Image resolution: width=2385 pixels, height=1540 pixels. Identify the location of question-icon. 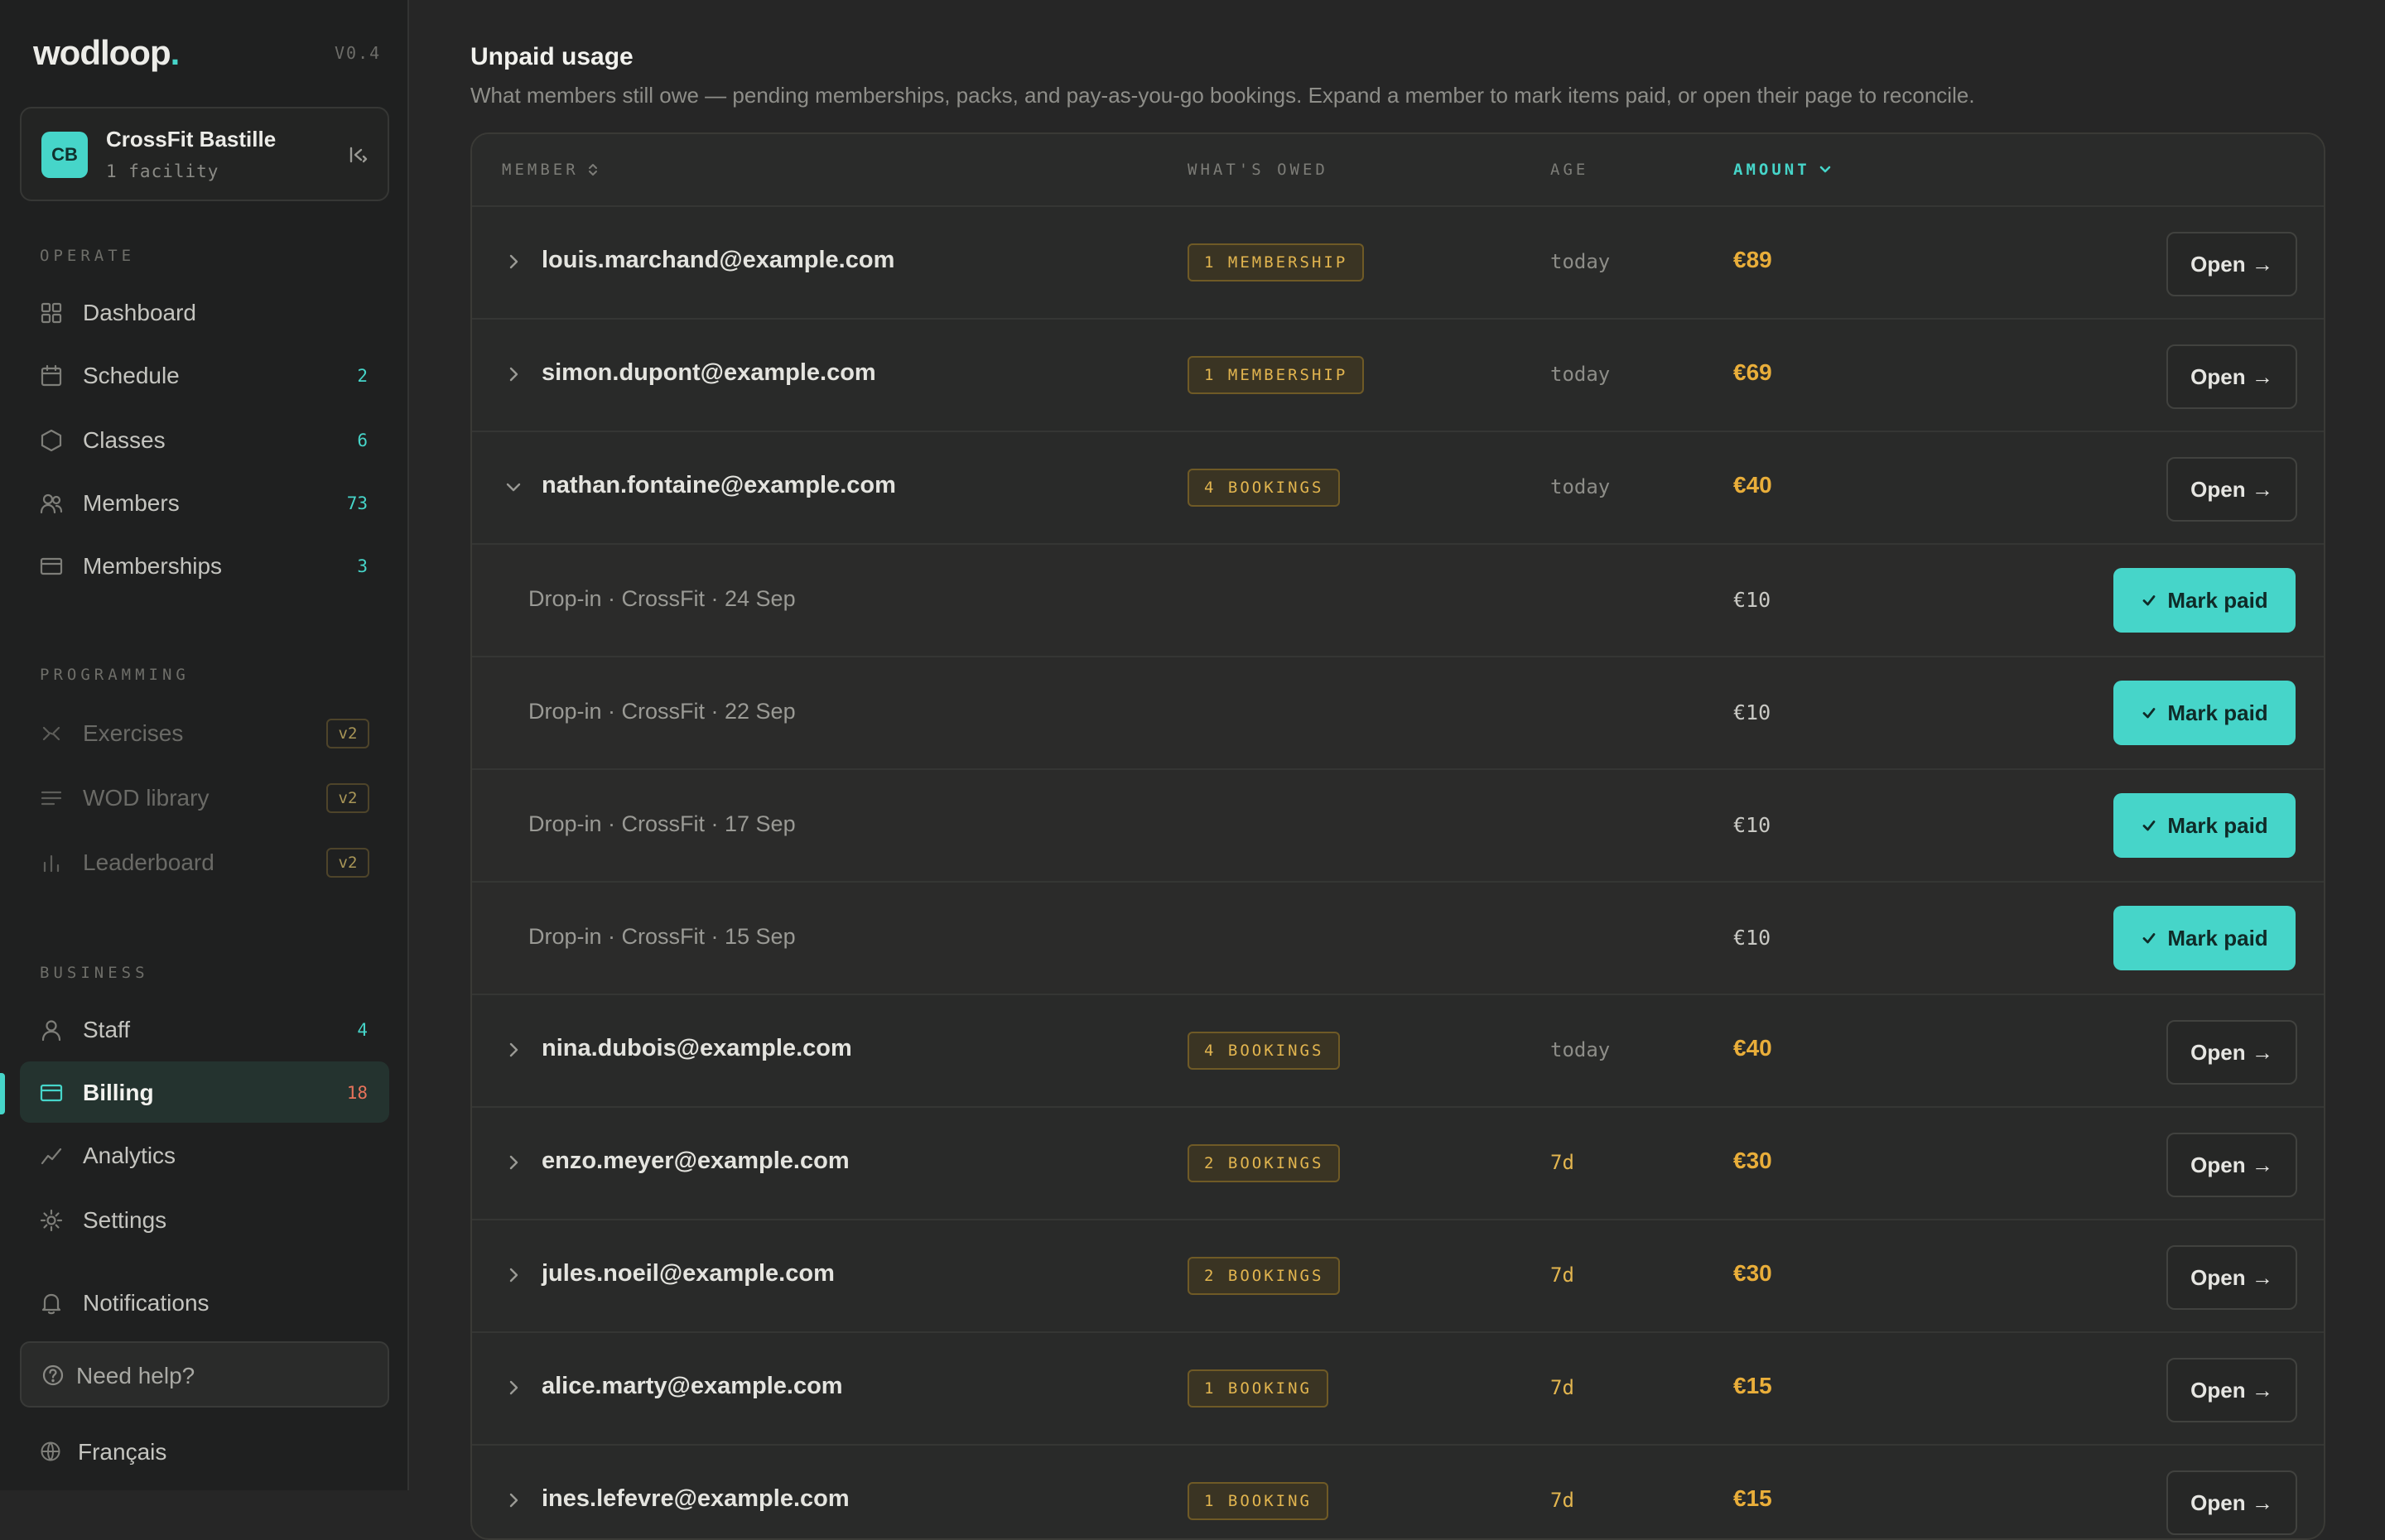
(53, 1376).